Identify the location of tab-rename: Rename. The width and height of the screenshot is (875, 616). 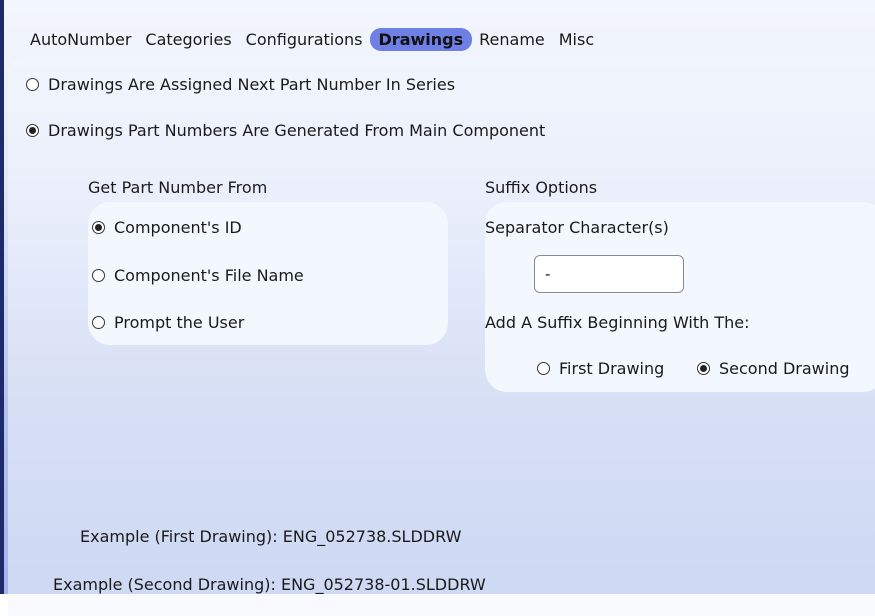
(512, 39).